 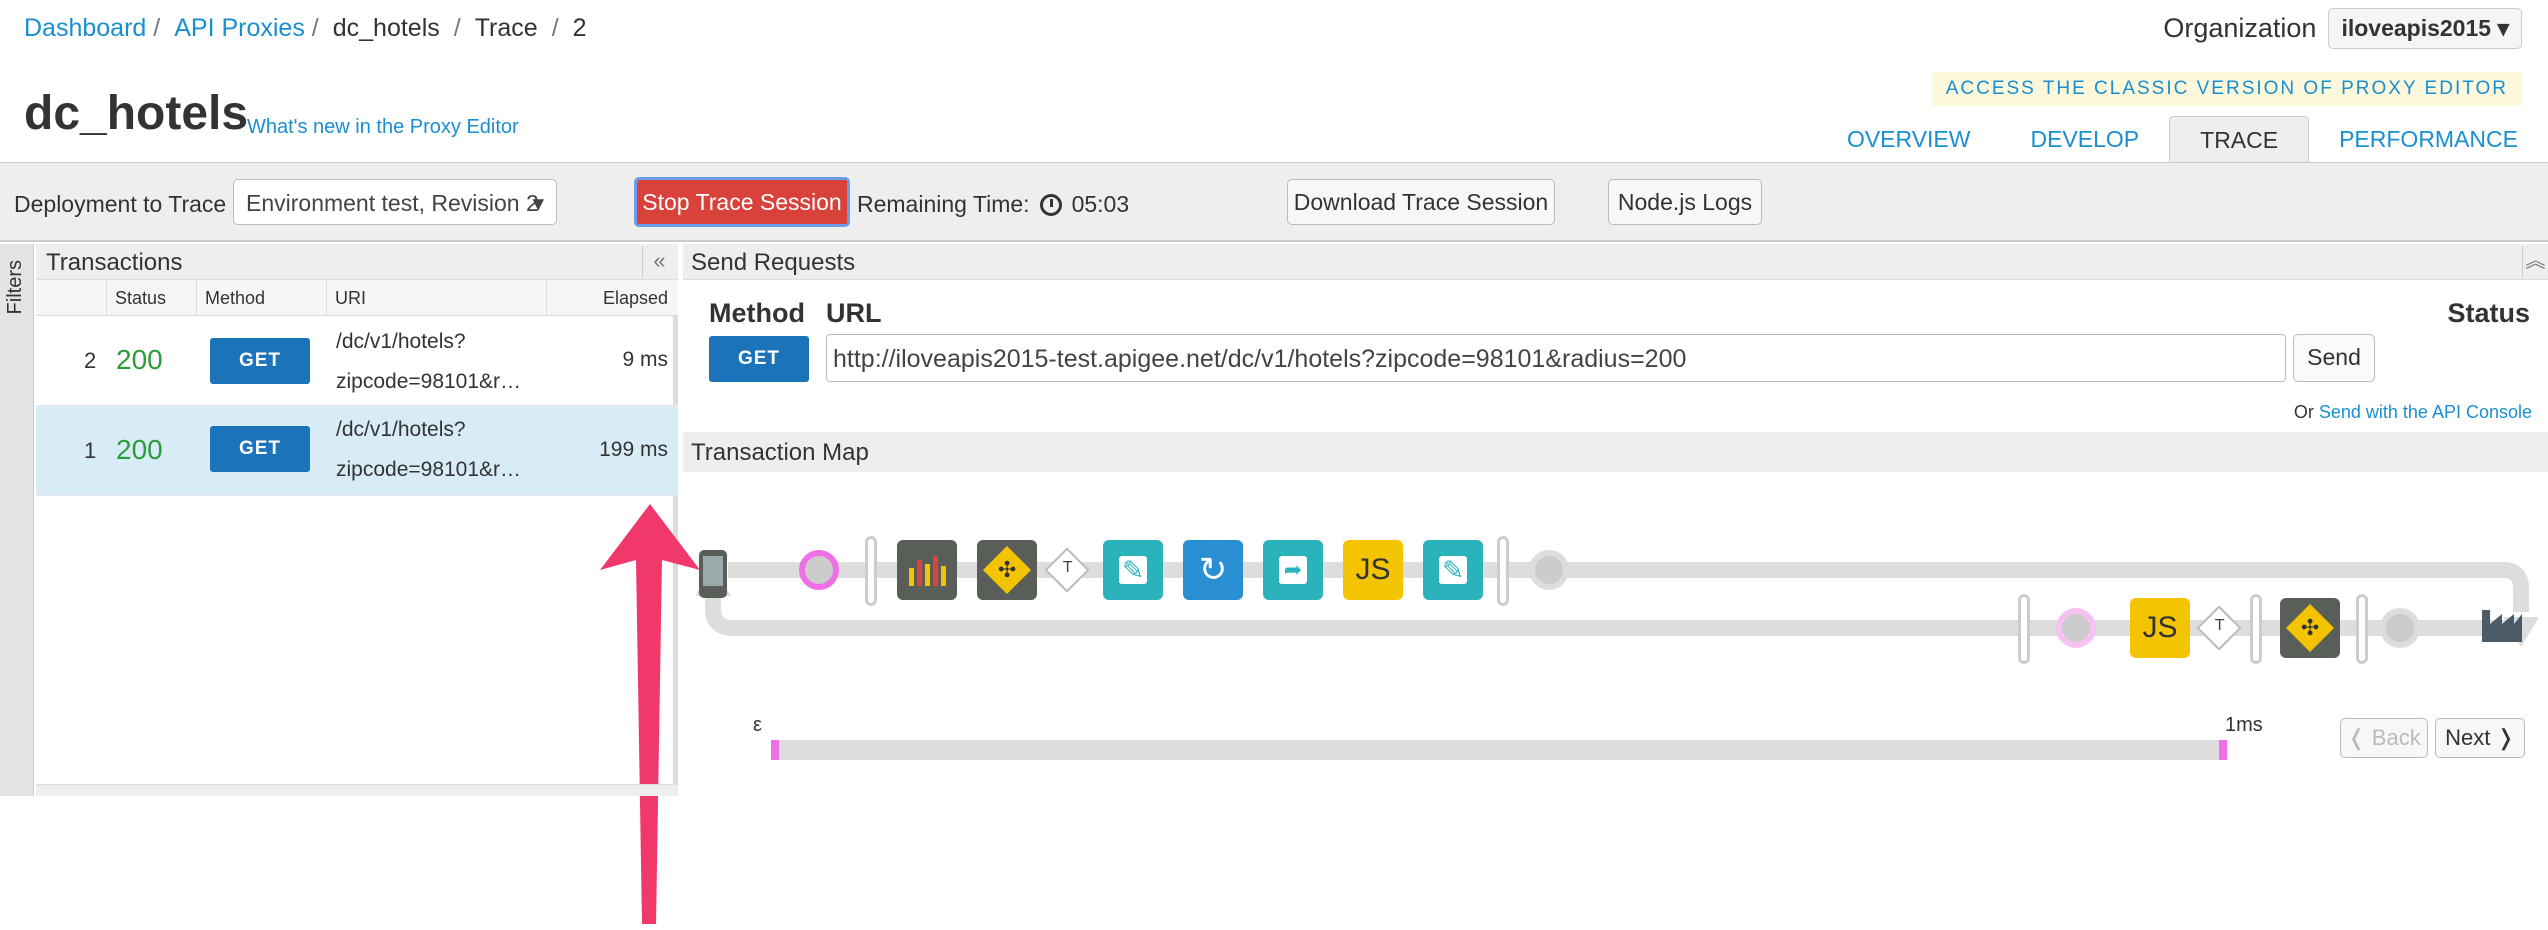 What do you see at coordinates (2239, 139) in the screenshot?
I see `tab-trace: TRACE` at bounding box center [2239, 139].